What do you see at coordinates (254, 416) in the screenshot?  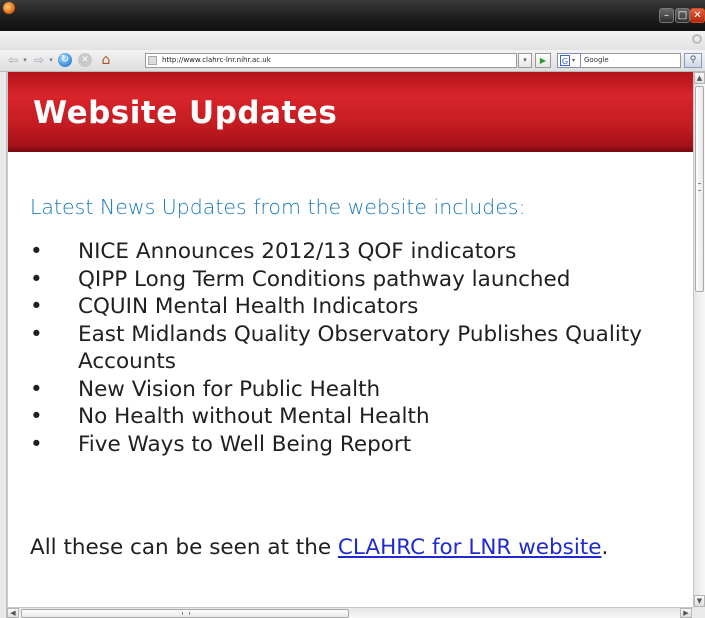 I see `news-item-text: No Health without Mental Health` at bounding box center [254, 416].